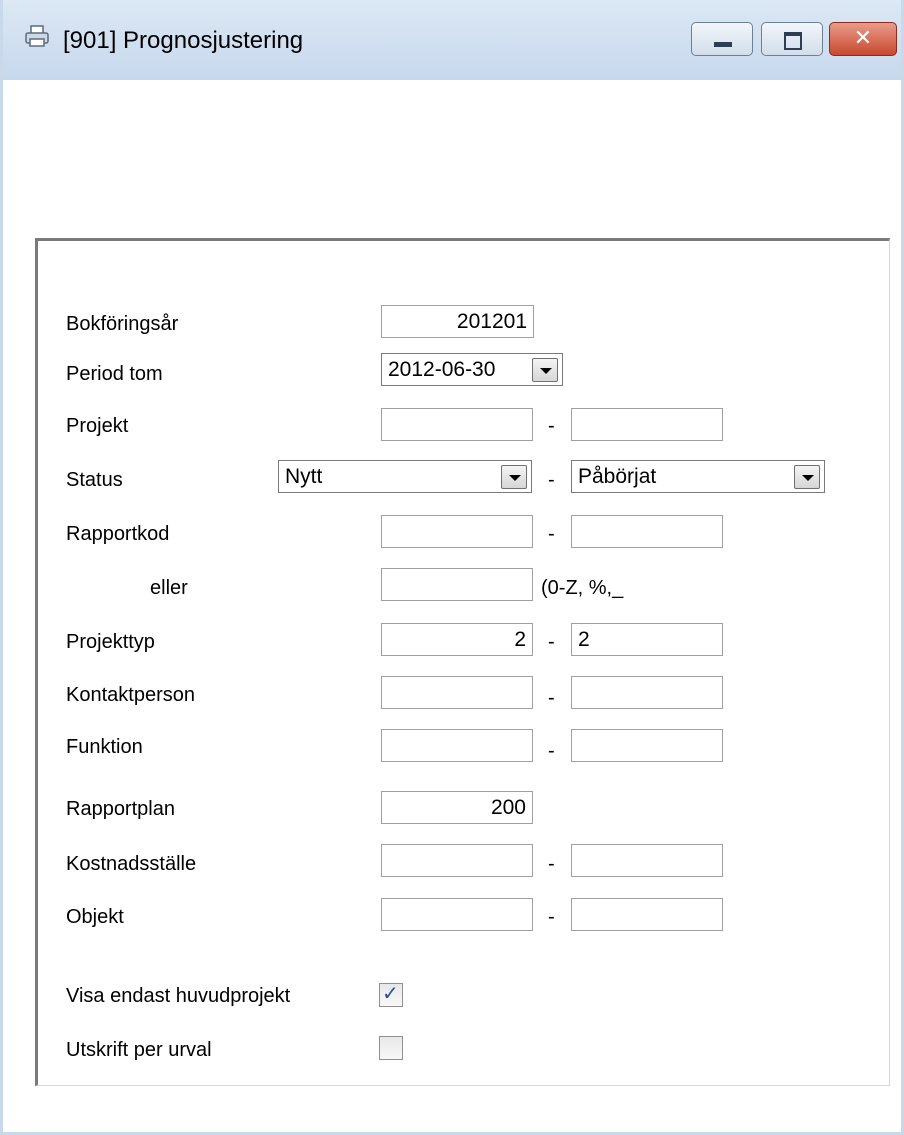  Describe the element at coordinates (457, 639) in the screenshot. I see `projekttyp-from-input: 2` at that location.